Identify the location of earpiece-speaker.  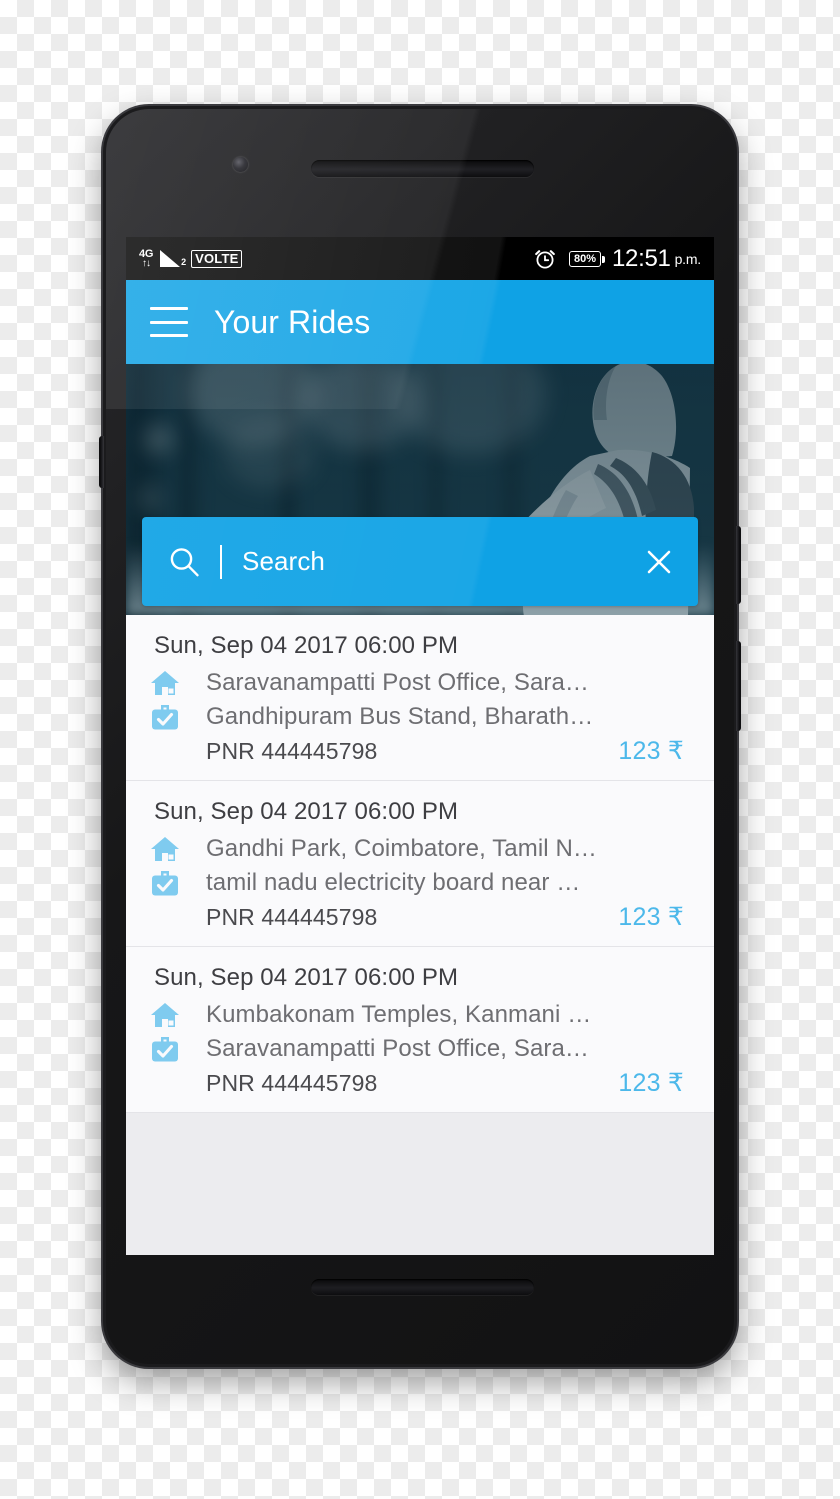
(422, 168).